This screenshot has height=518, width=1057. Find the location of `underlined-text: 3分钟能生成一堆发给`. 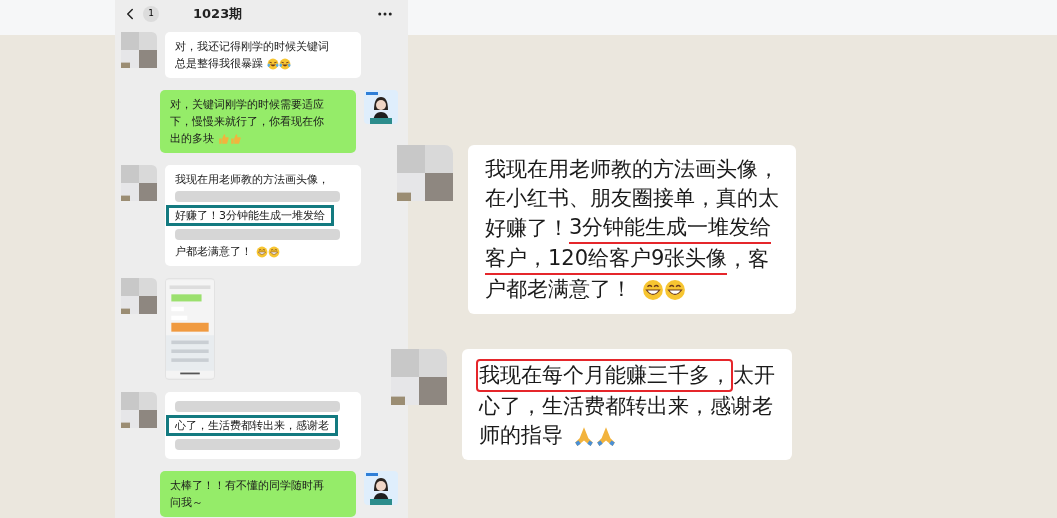

underlined-text: 3分钟能生成一堆发给 is located at coordinates (670, 228).